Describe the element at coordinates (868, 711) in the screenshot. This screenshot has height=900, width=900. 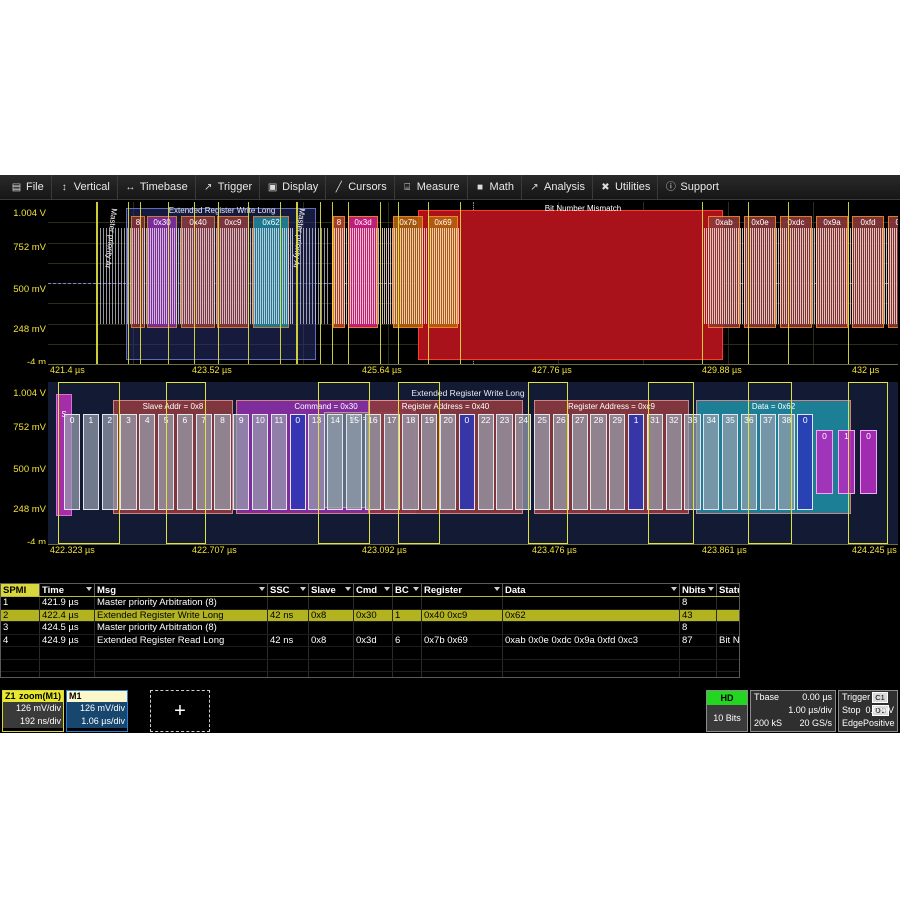
I see `trigger-status-box: Trigger C1DC Stop 0.0 mV Edge Positive` at that location.